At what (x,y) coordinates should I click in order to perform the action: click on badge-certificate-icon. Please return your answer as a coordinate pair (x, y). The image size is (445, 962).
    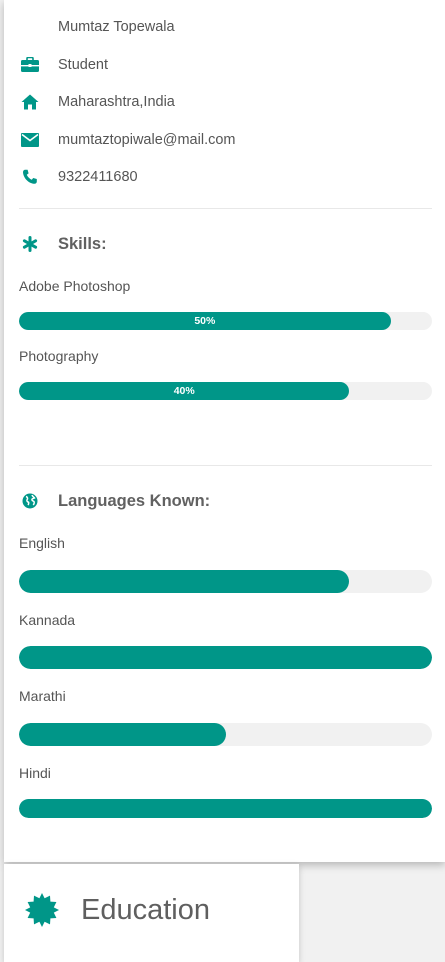
    Looking at the image, I should click on (42, 910).